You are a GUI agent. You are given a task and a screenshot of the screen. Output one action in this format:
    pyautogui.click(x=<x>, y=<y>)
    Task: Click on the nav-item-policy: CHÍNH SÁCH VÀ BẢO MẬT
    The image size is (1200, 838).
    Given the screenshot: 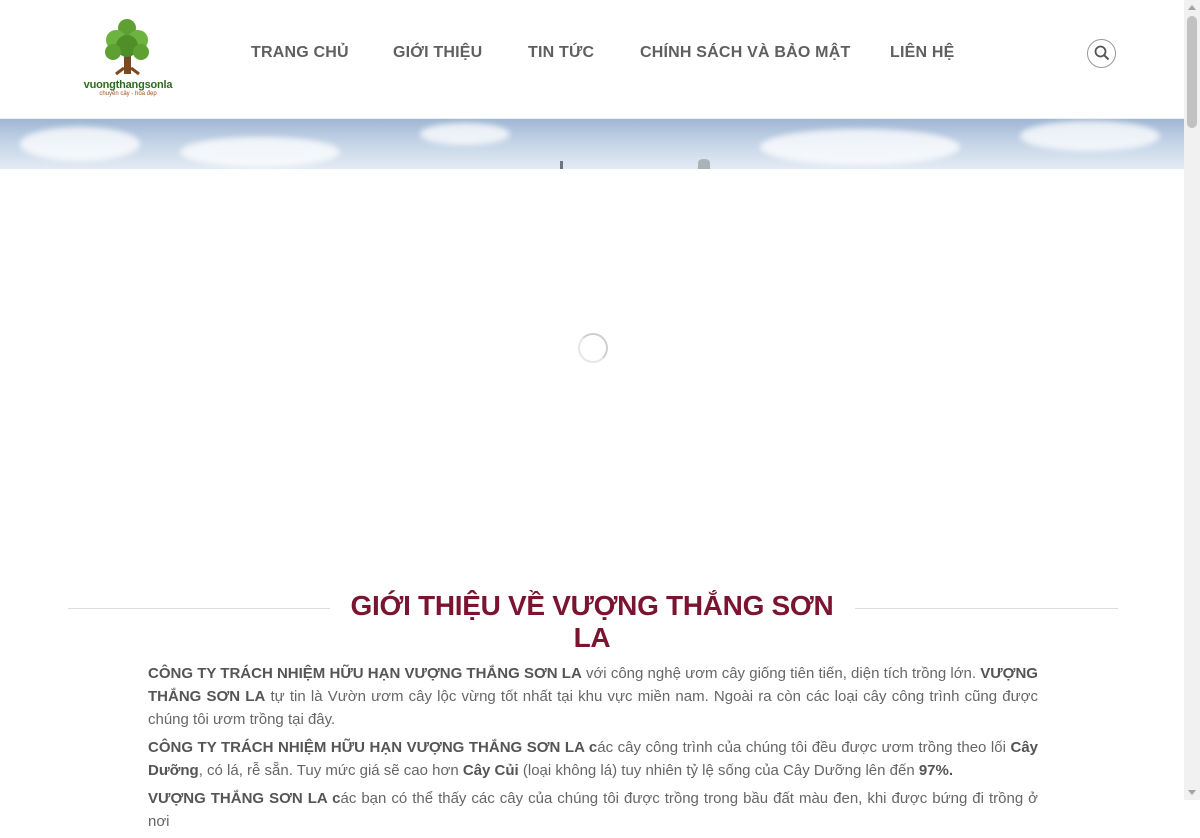 What is the action you would take?
    pyautogui.click(x=745, y=53)
    